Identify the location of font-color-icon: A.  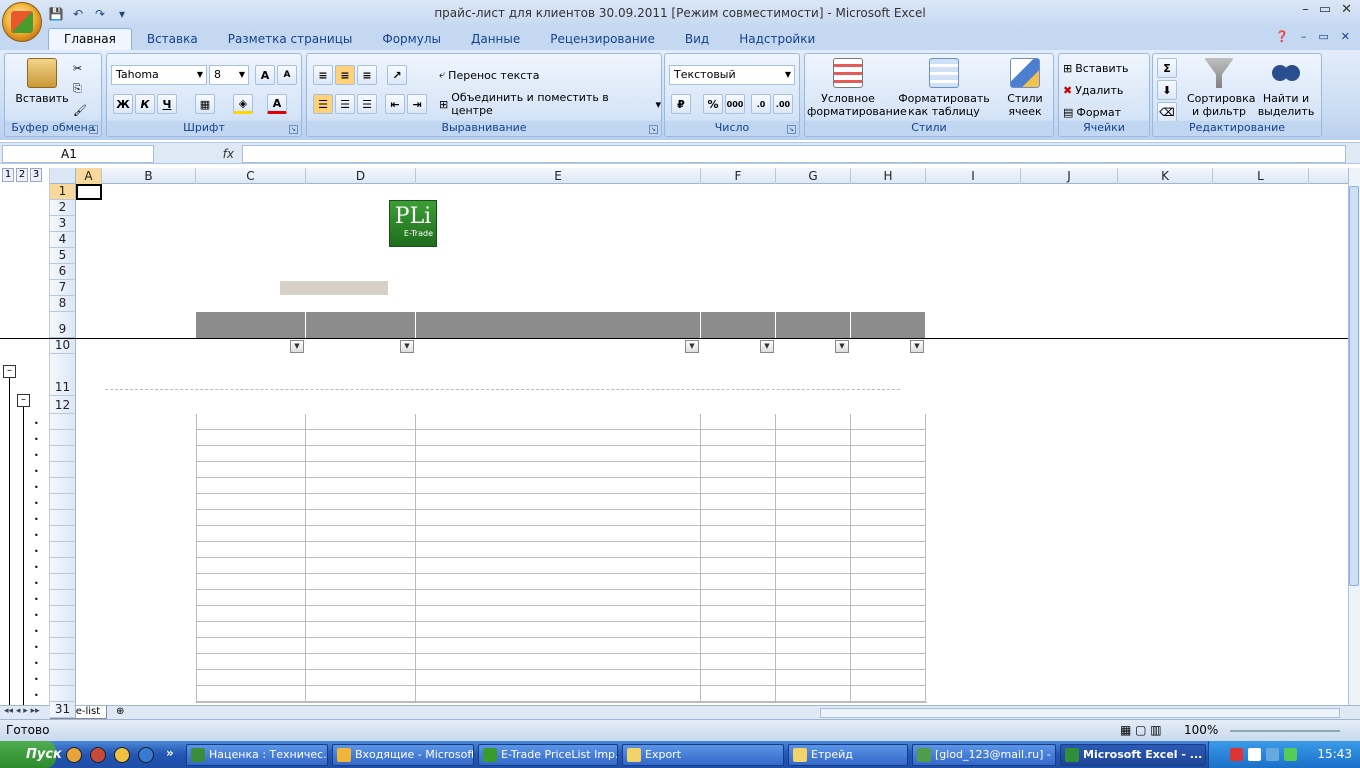
(277, 104).